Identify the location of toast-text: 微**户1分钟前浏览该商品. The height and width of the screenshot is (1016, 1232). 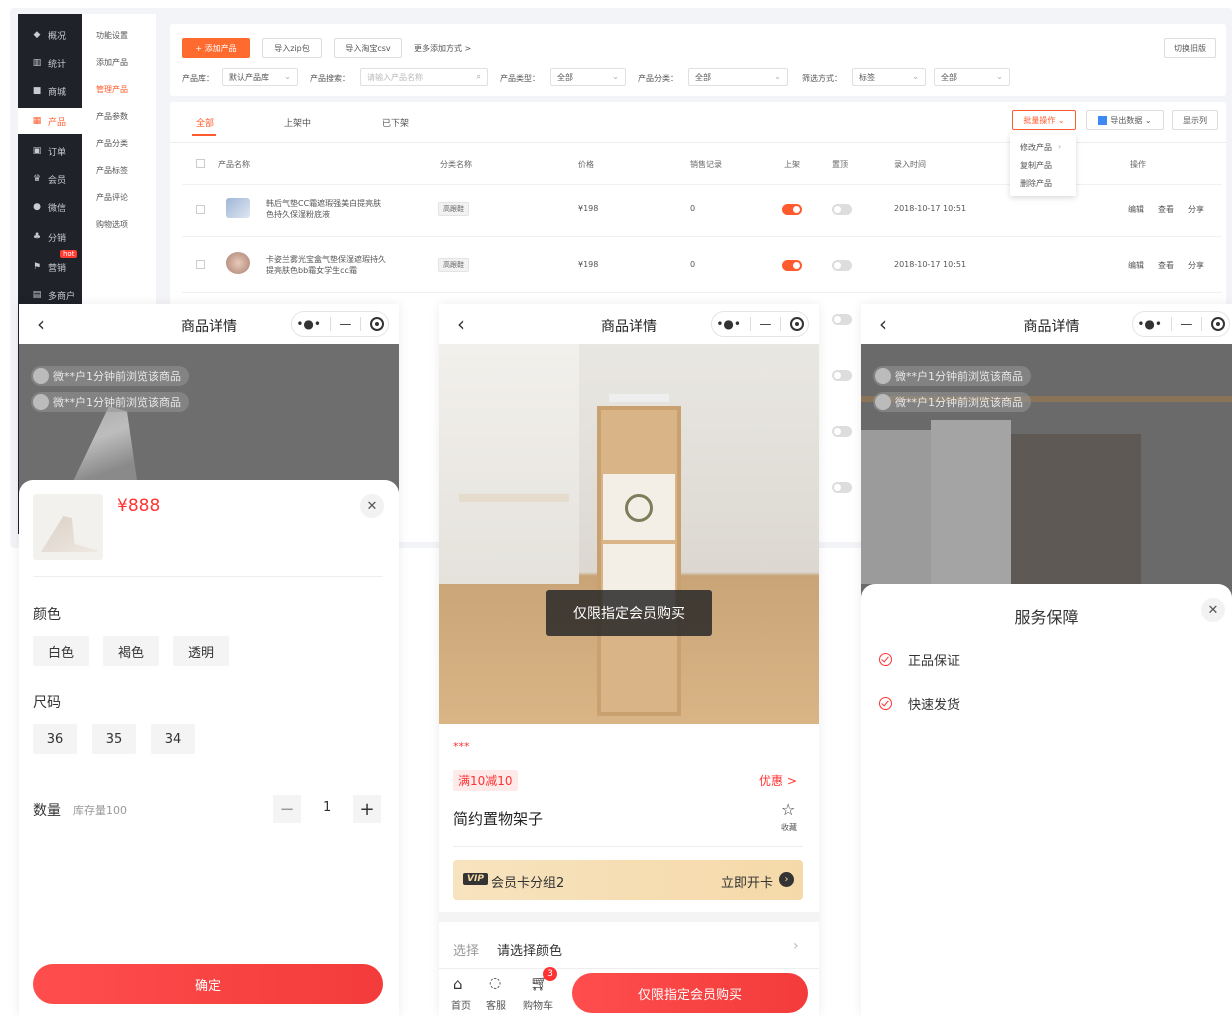
(959, 402).